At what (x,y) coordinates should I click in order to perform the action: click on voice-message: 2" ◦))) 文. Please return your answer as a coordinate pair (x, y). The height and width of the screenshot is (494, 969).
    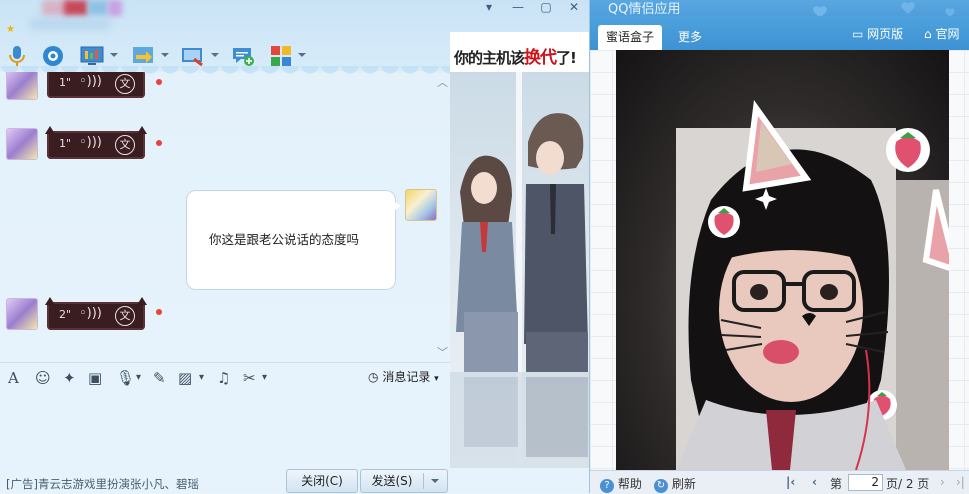
    Looking at the image, I should click on (96, 313).